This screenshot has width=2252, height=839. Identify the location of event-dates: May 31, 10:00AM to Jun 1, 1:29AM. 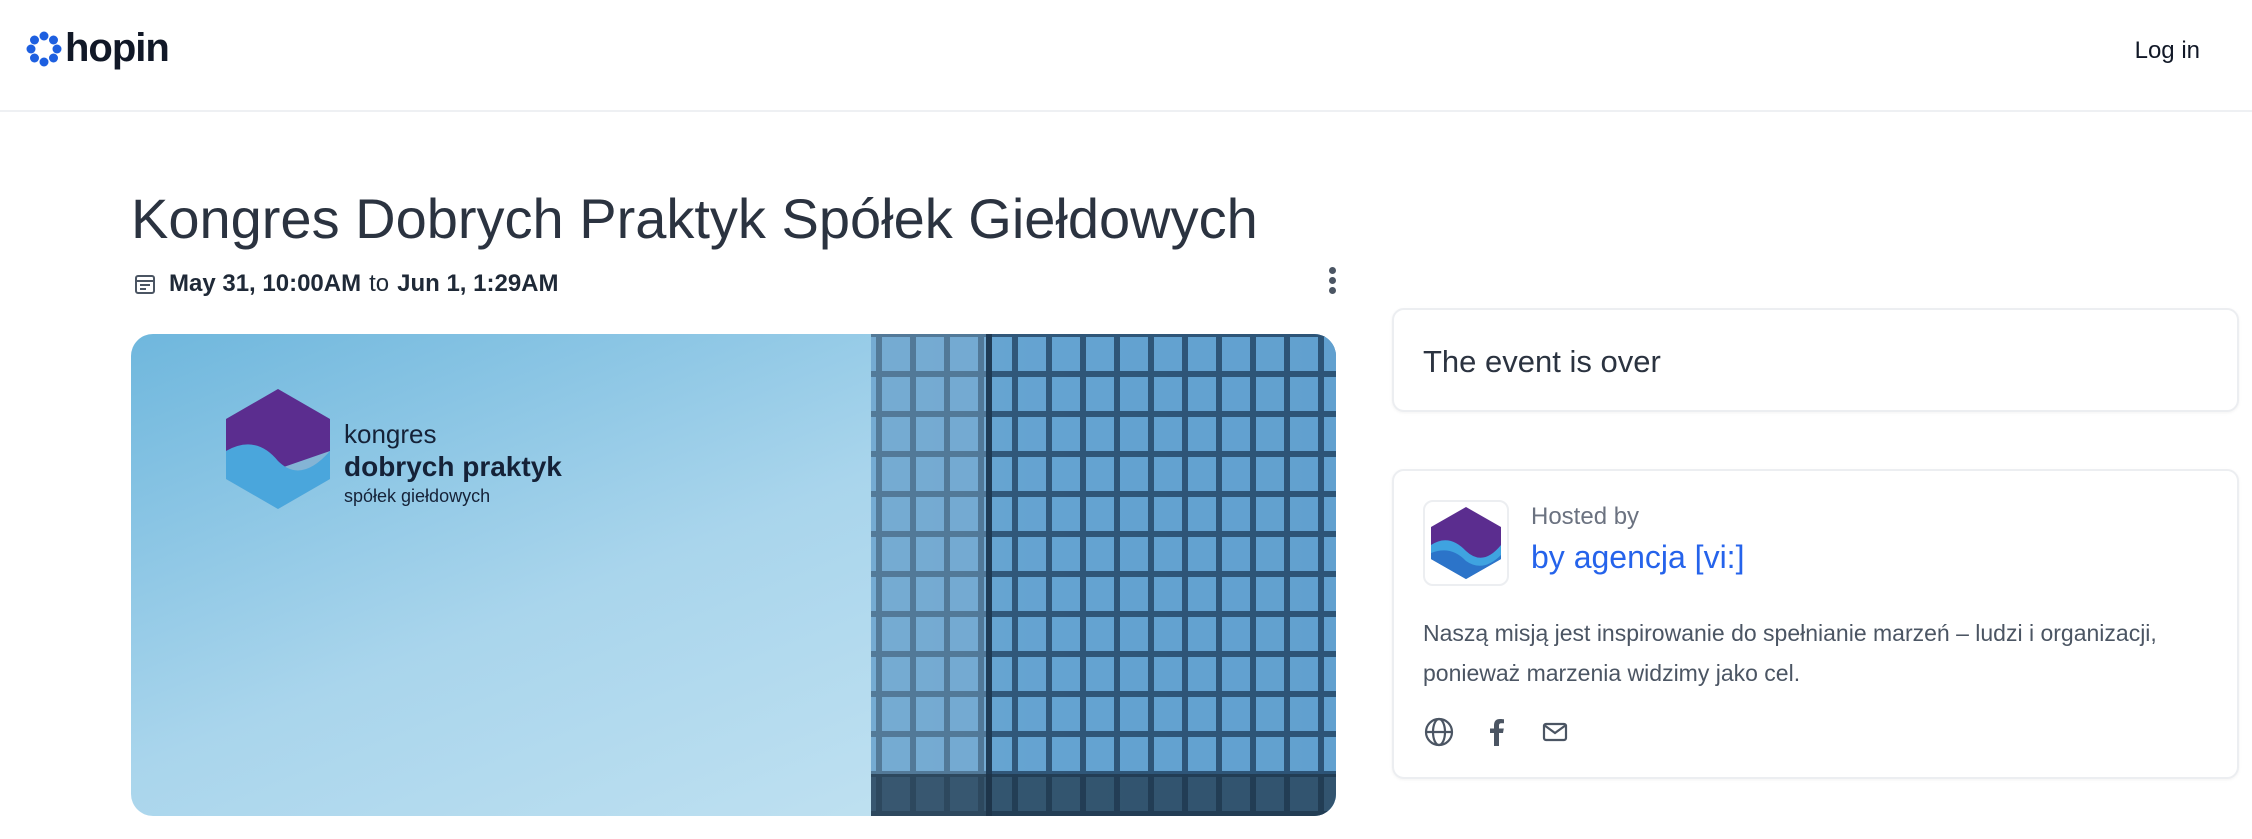
(346, 284).